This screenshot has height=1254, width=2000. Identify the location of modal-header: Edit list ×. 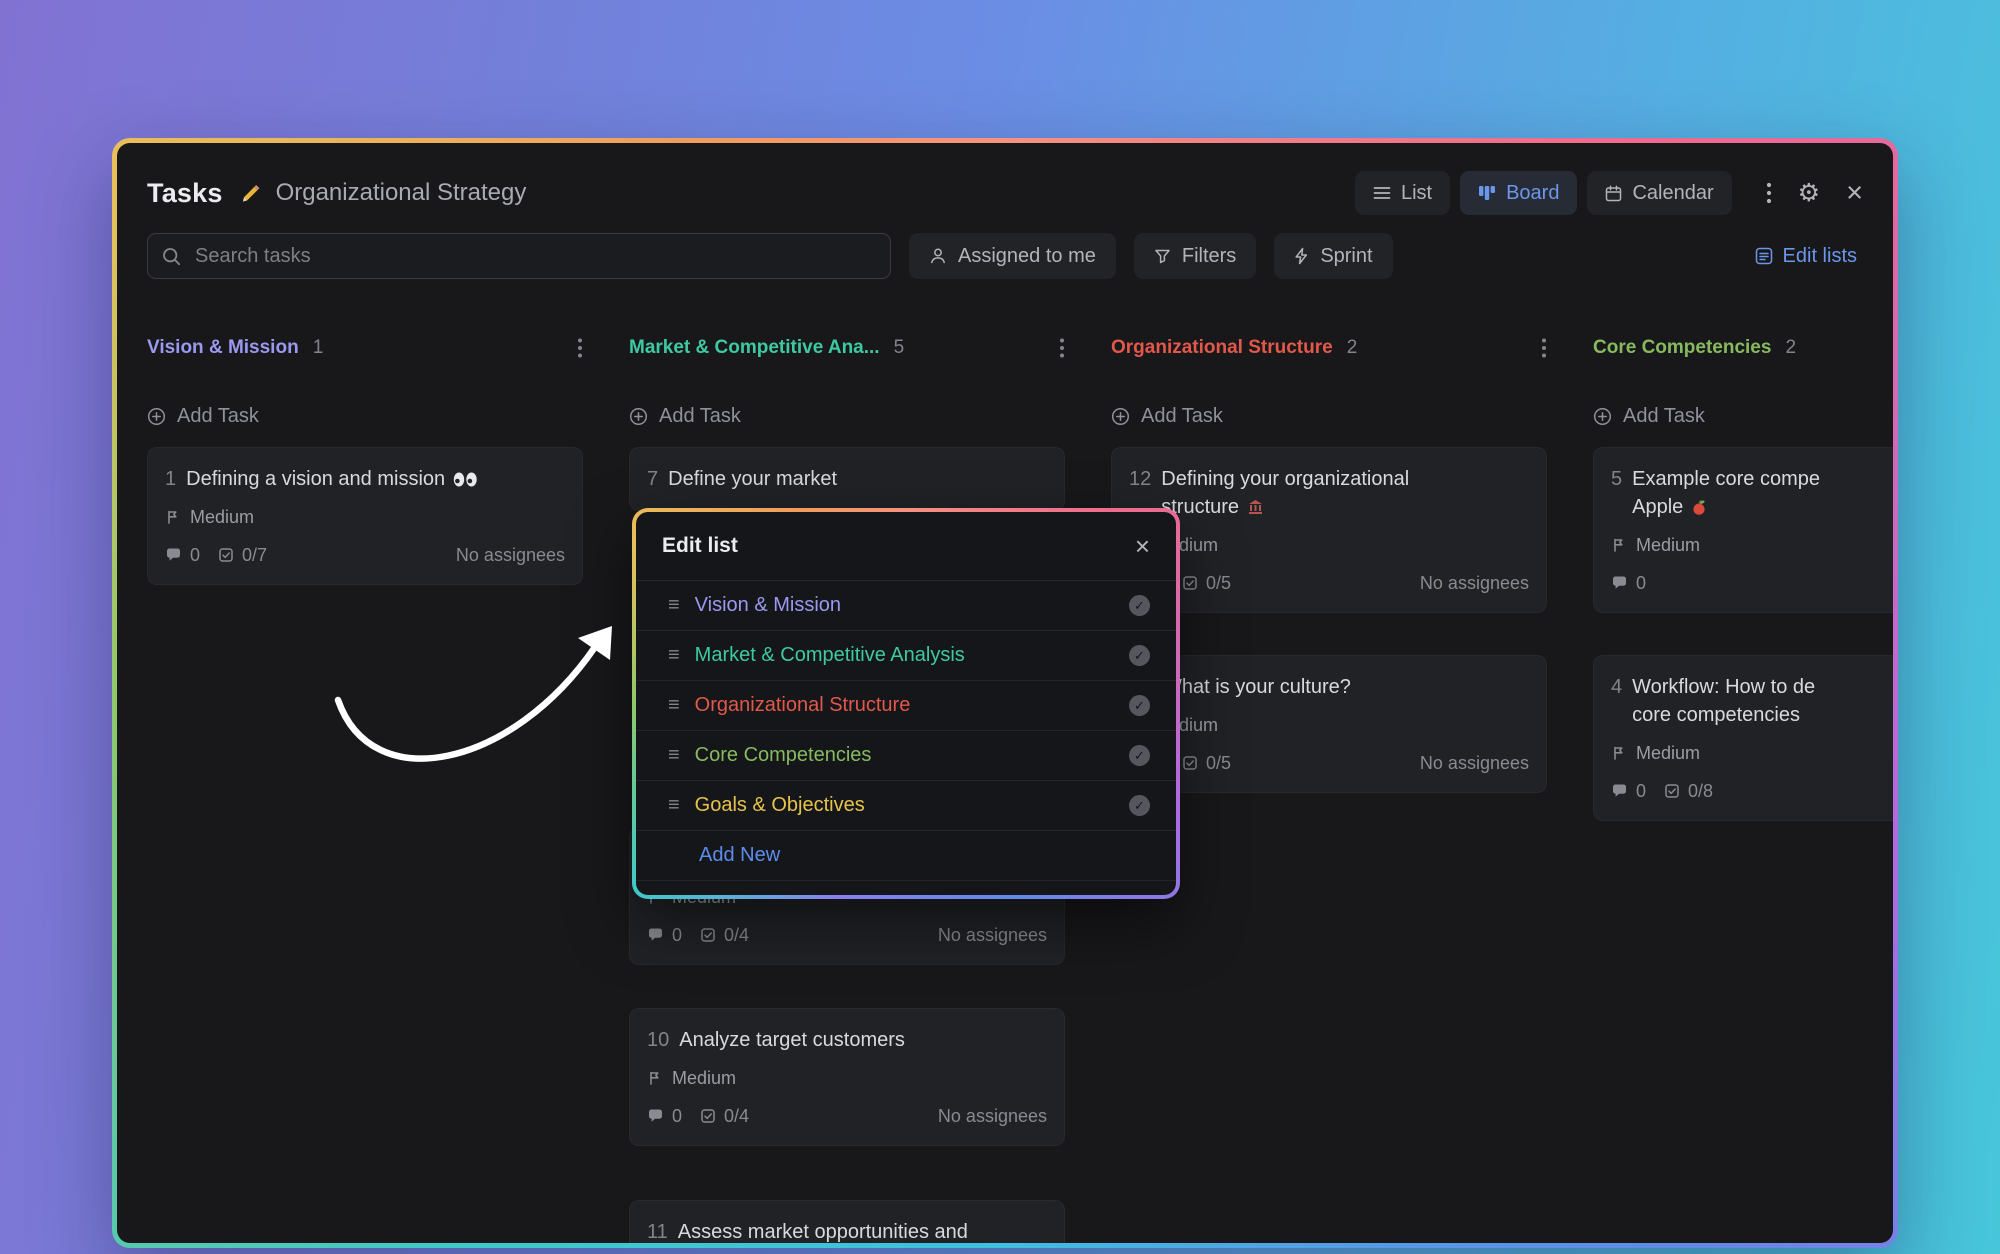
(906, 546).